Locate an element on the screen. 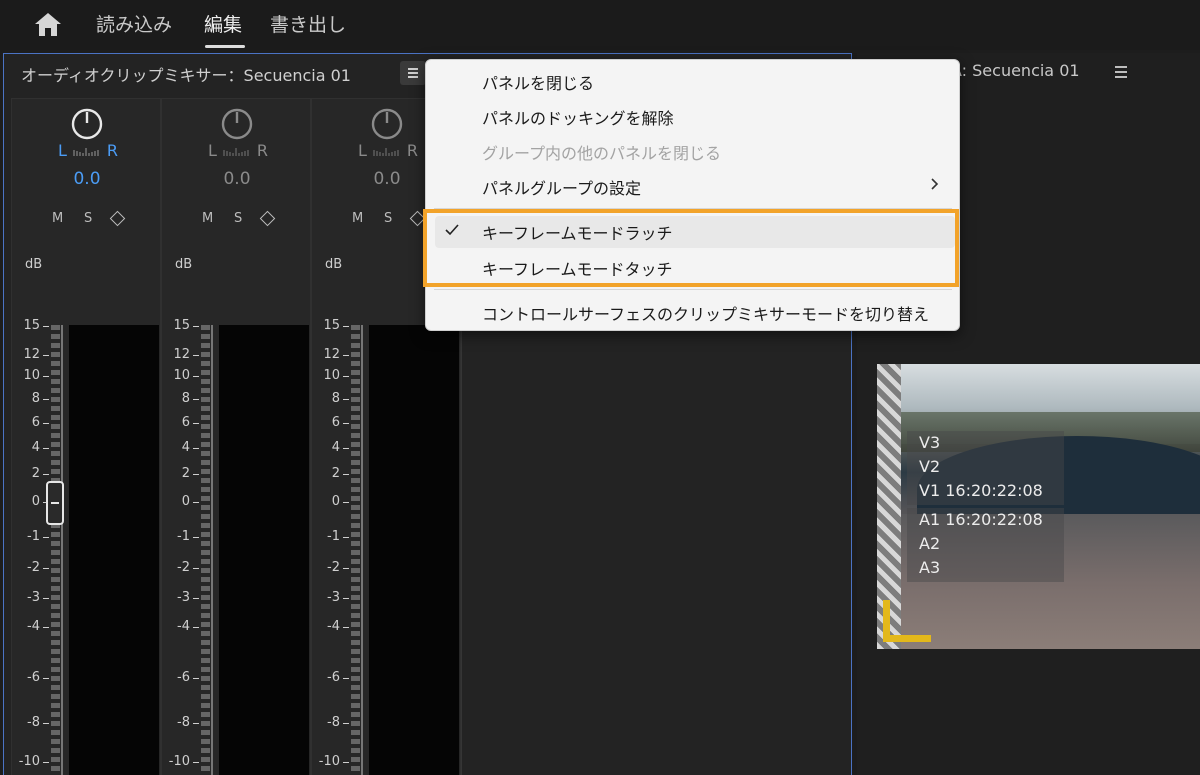 This screenshot has width=1200, height=775. active-tab-indicator is located at coordinates (225, 46).